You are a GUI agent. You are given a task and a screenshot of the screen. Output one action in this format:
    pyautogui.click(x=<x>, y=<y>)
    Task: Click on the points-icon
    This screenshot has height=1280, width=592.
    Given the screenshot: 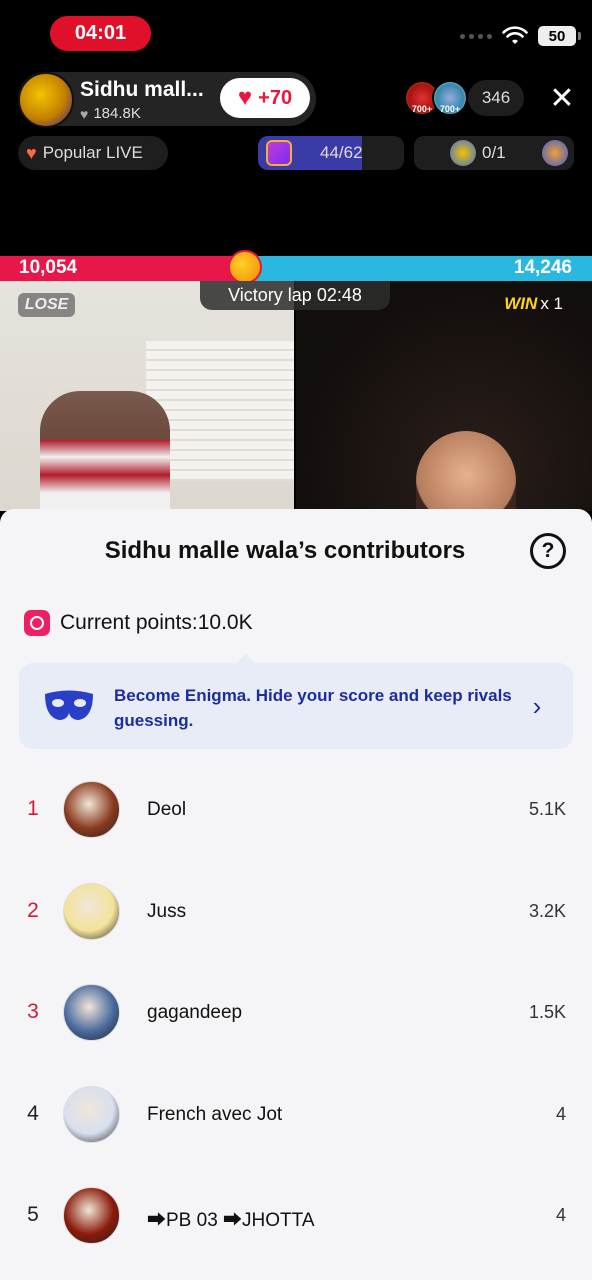 What is the action you would take?
    pyautogui.click(x=37, y=623)
    